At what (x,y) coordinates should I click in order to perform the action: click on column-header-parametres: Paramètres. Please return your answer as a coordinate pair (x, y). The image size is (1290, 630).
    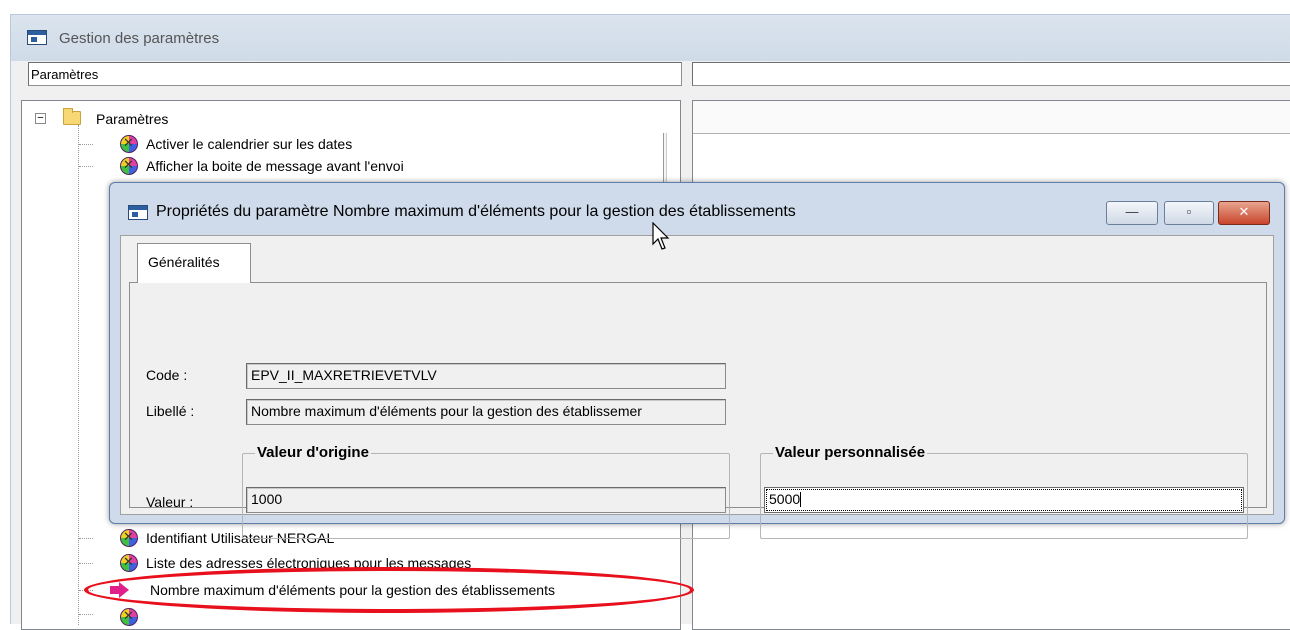
    Looking at the image, I should click on (355, 74).